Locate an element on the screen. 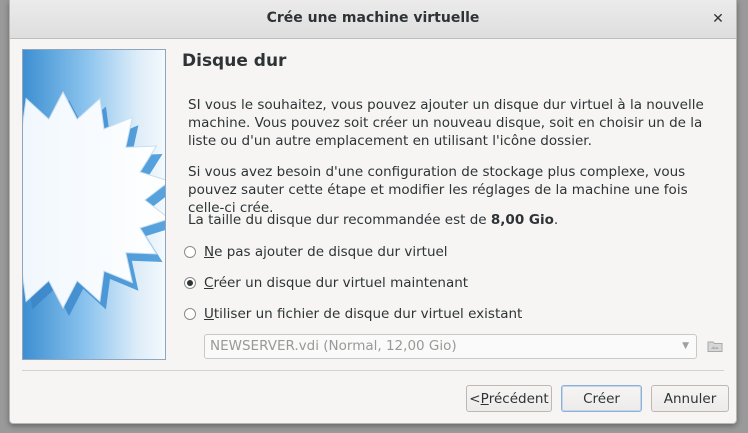 The height and width of the screenshot is (433, 748). previous-button: < Précédent is located at coordinates (509, 398).